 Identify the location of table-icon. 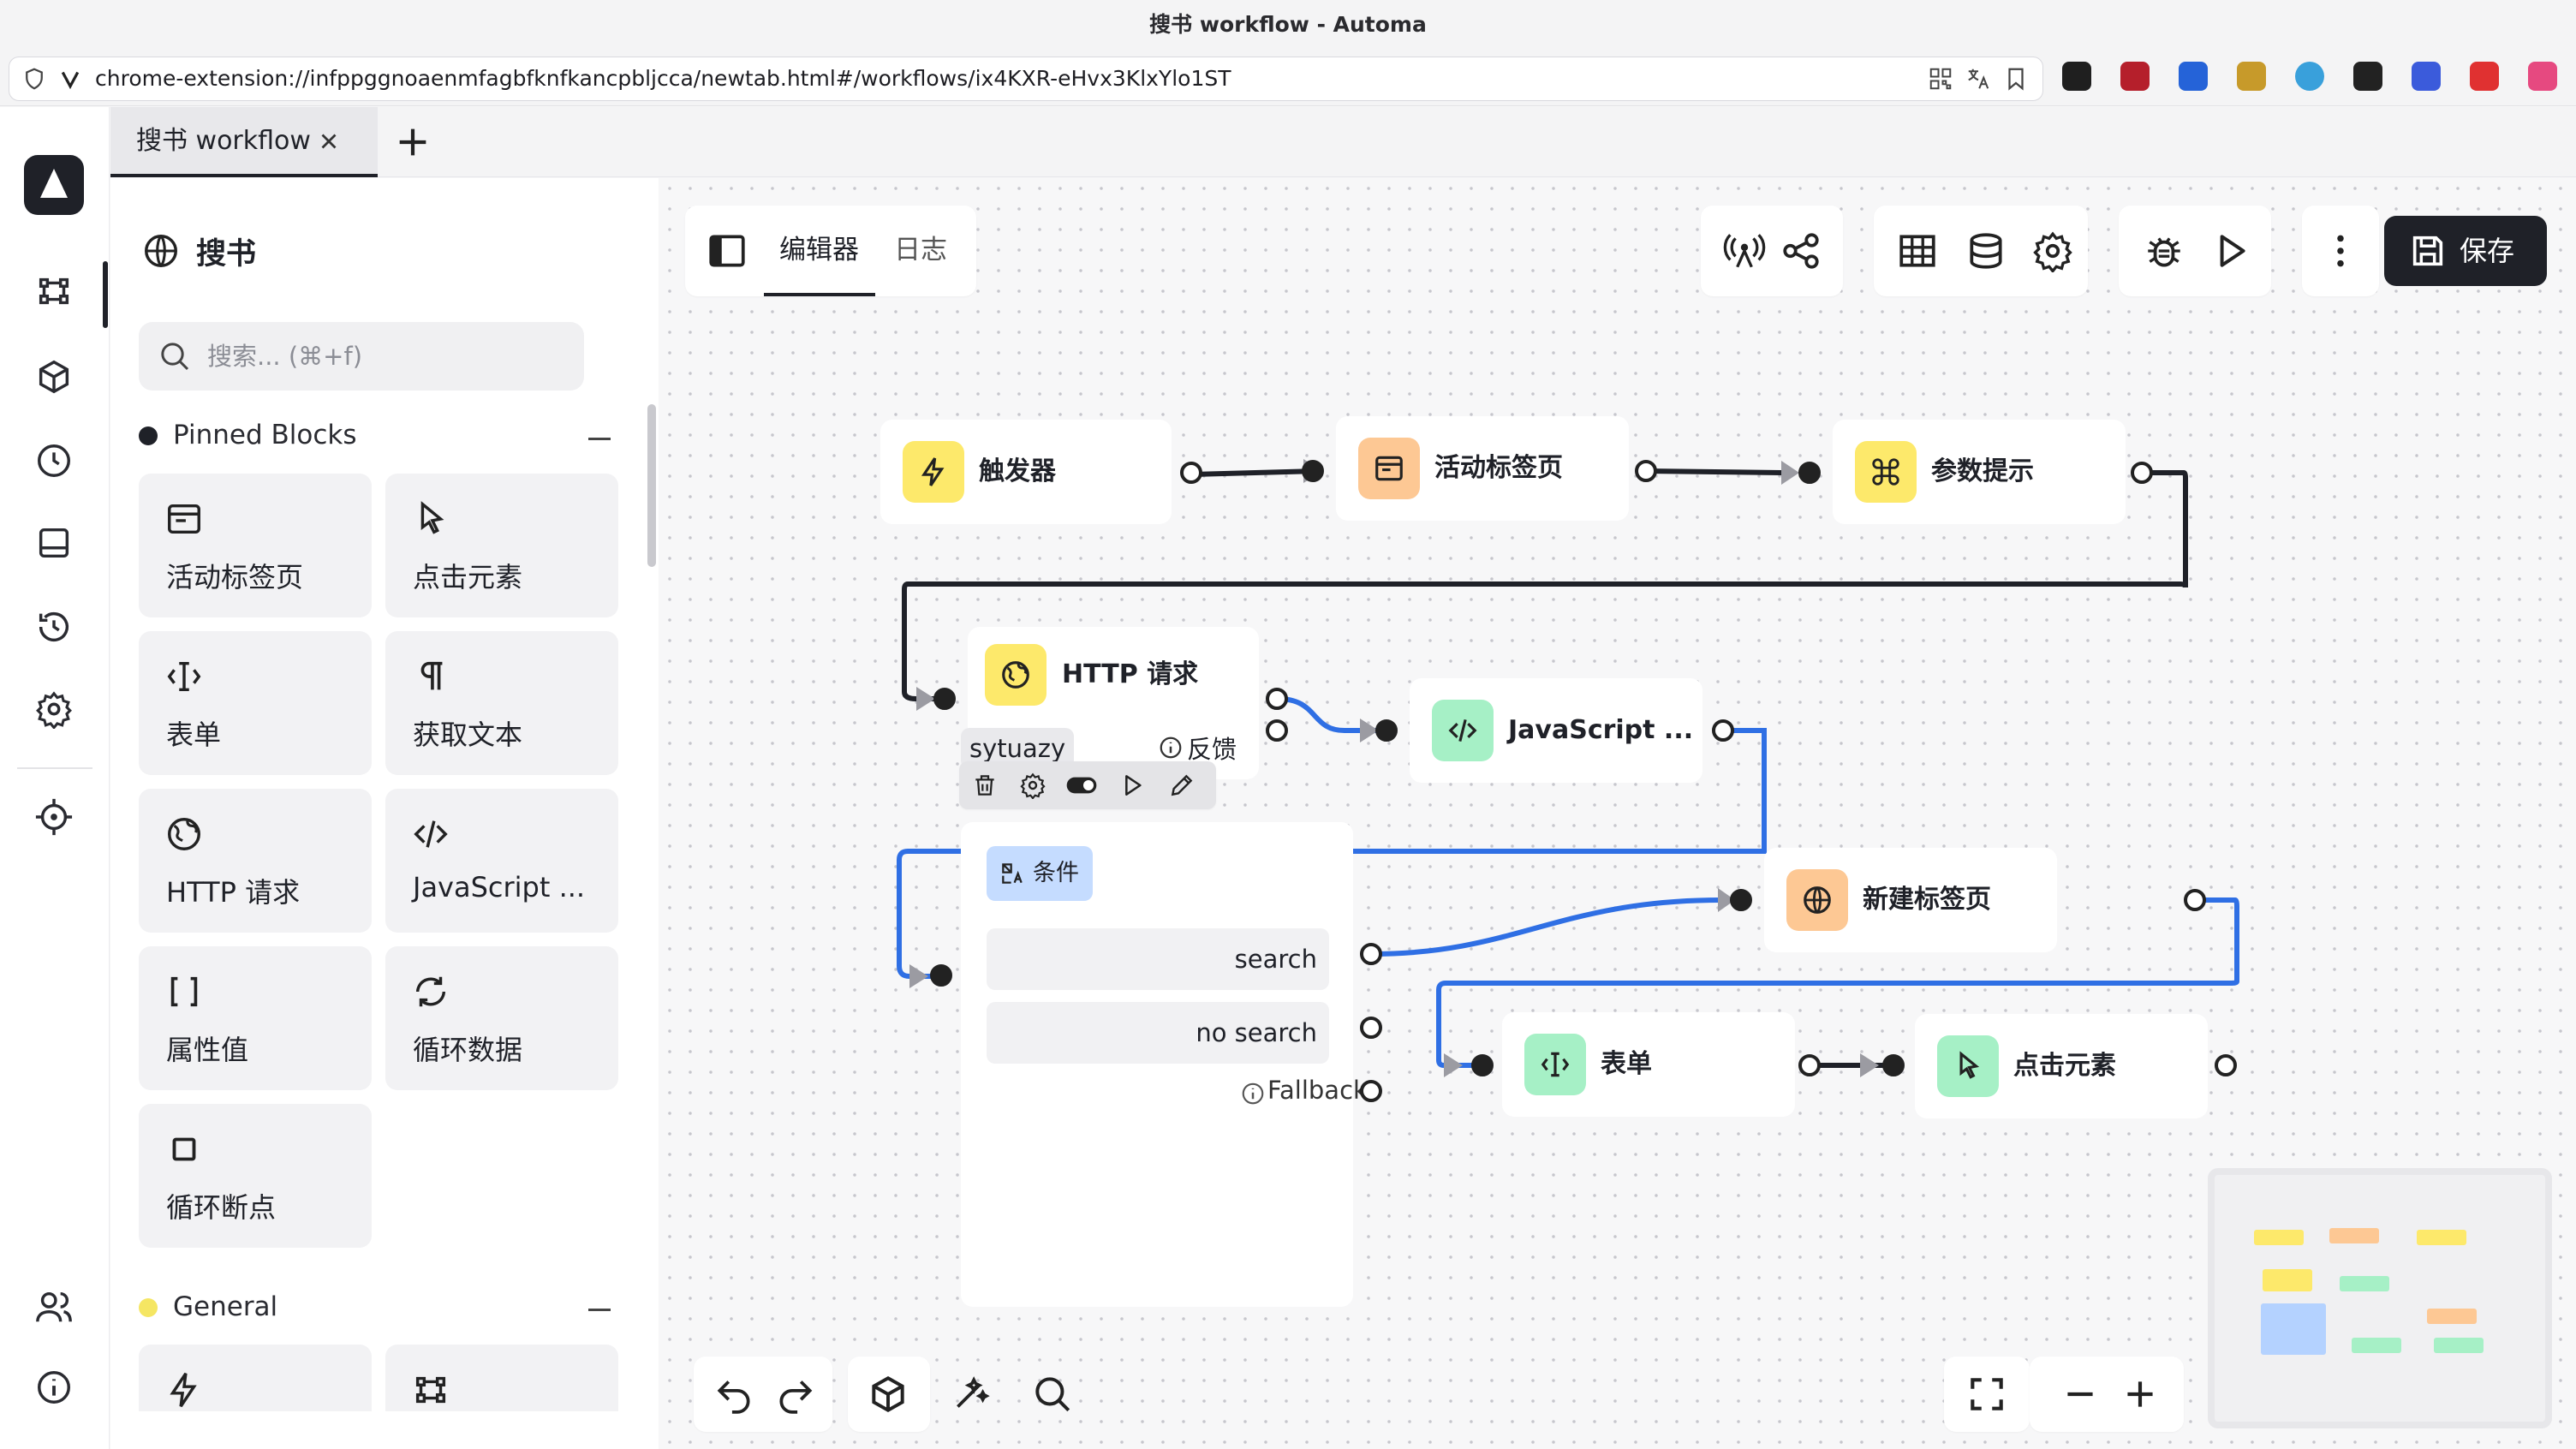
(1917, 251).